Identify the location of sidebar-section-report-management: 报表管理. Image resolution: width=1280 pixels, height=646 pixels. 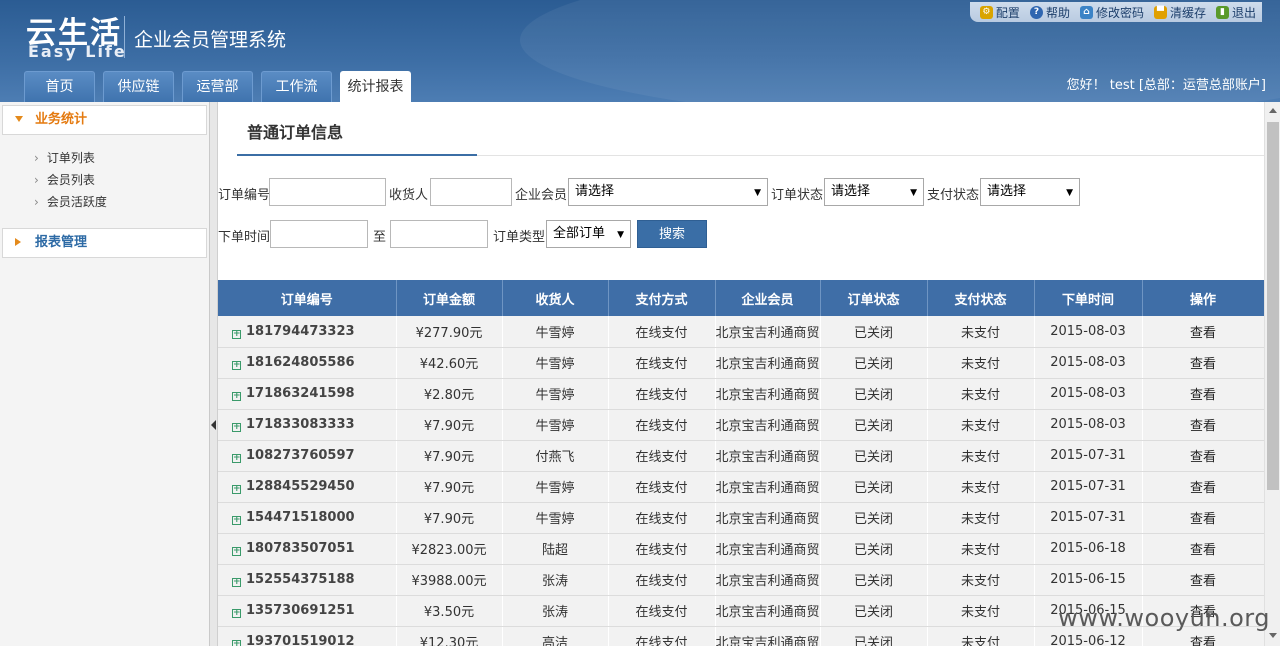
(104, 243).